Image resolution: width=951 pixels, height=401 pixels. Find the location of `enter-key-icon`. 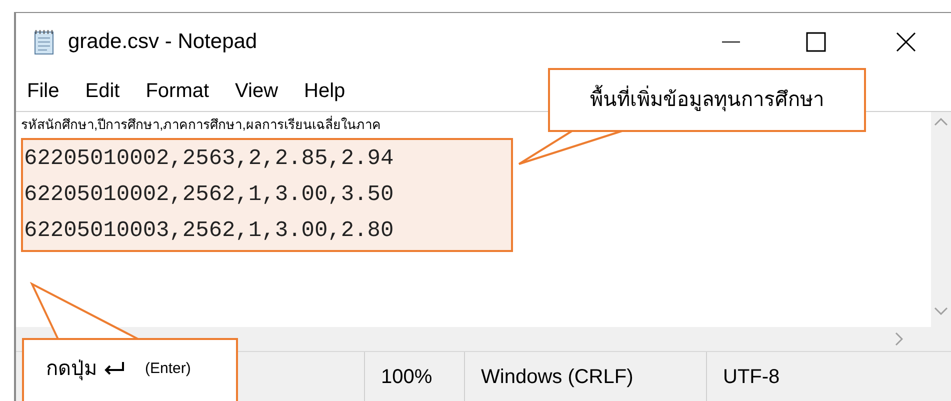

enter-key-icon is located at coordinates (114, 369).